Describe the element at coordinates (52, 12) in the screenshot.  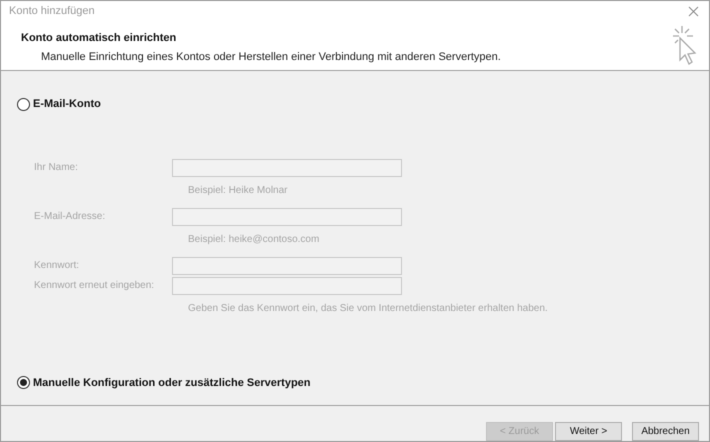
I see `window-title: Konto hinzufügen` at that location.